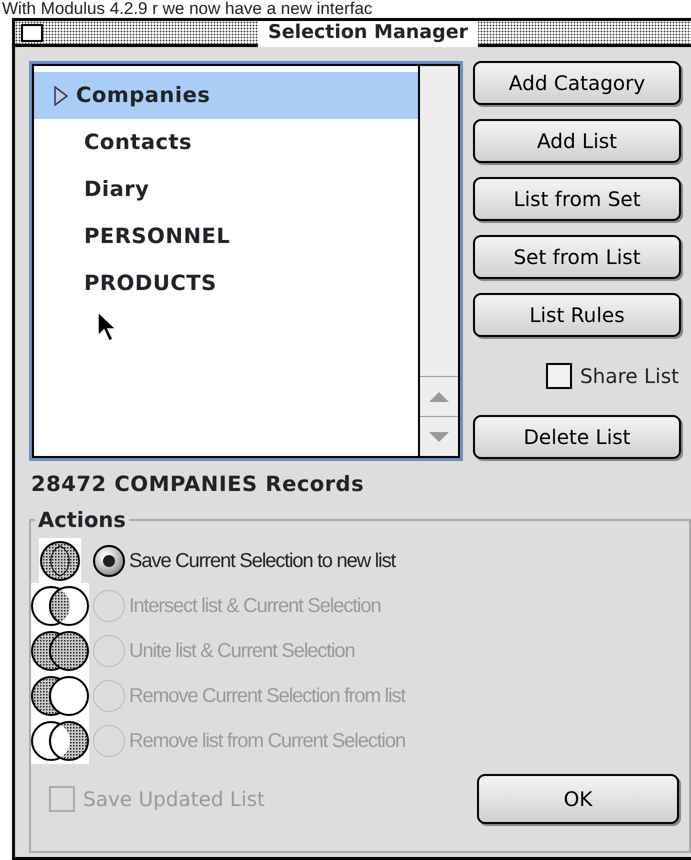 The width and height of the screenshot is (691, 860). I want to click on action-button: Add Catagory, so click(577, 83).